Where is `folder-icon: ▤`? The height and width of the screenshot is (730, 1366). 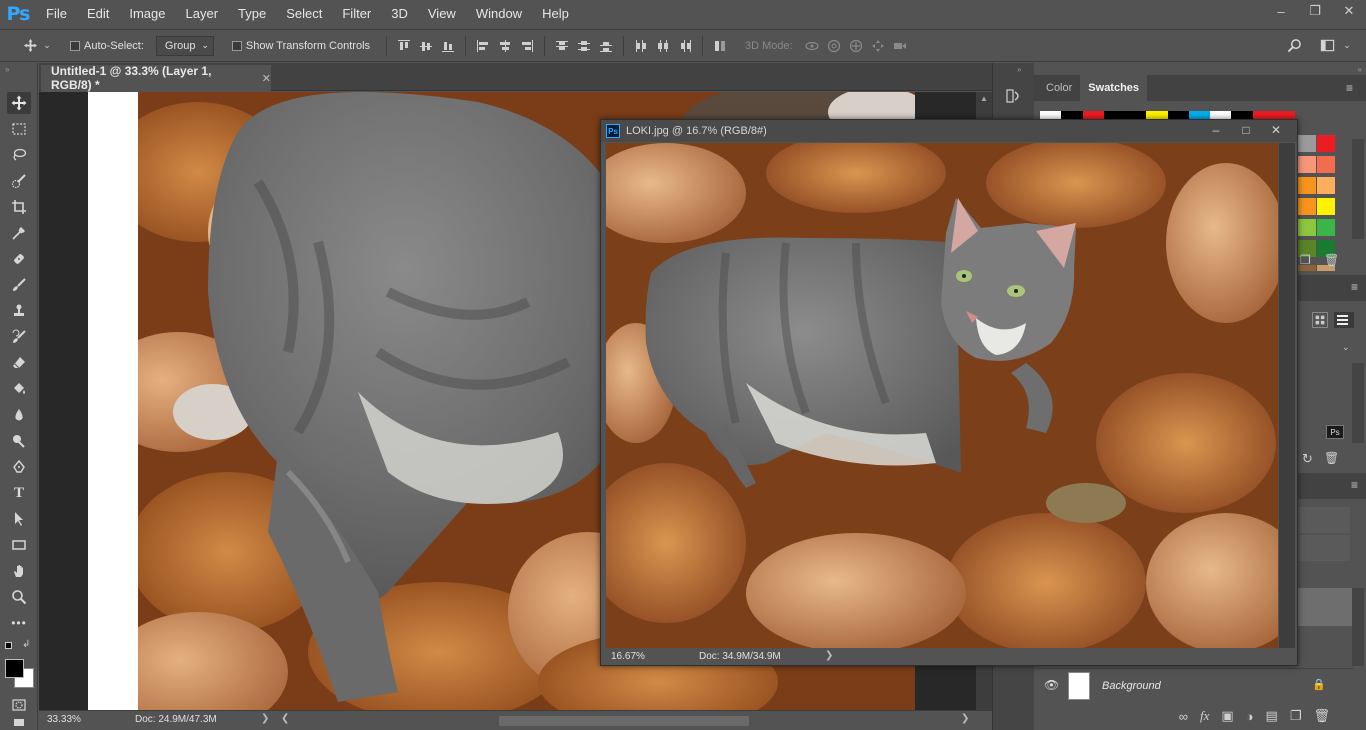
folder-icon: ▤ is located at coordinates (1272, 716).